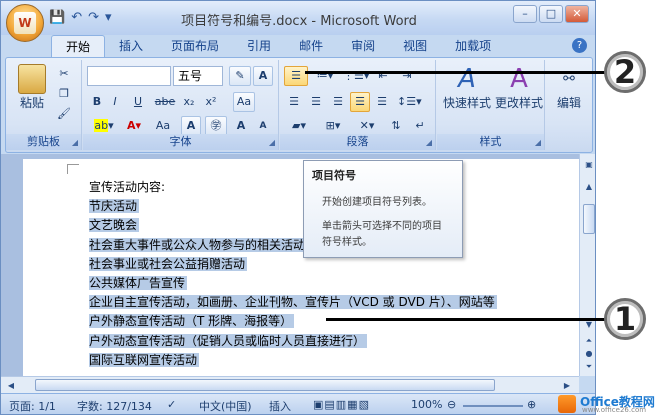  What do you see at coordinates (341, 404) in the screenshot?
I see `view-buttons-icon: ▣▤▥▦▧` at bounding box center [341, 404].